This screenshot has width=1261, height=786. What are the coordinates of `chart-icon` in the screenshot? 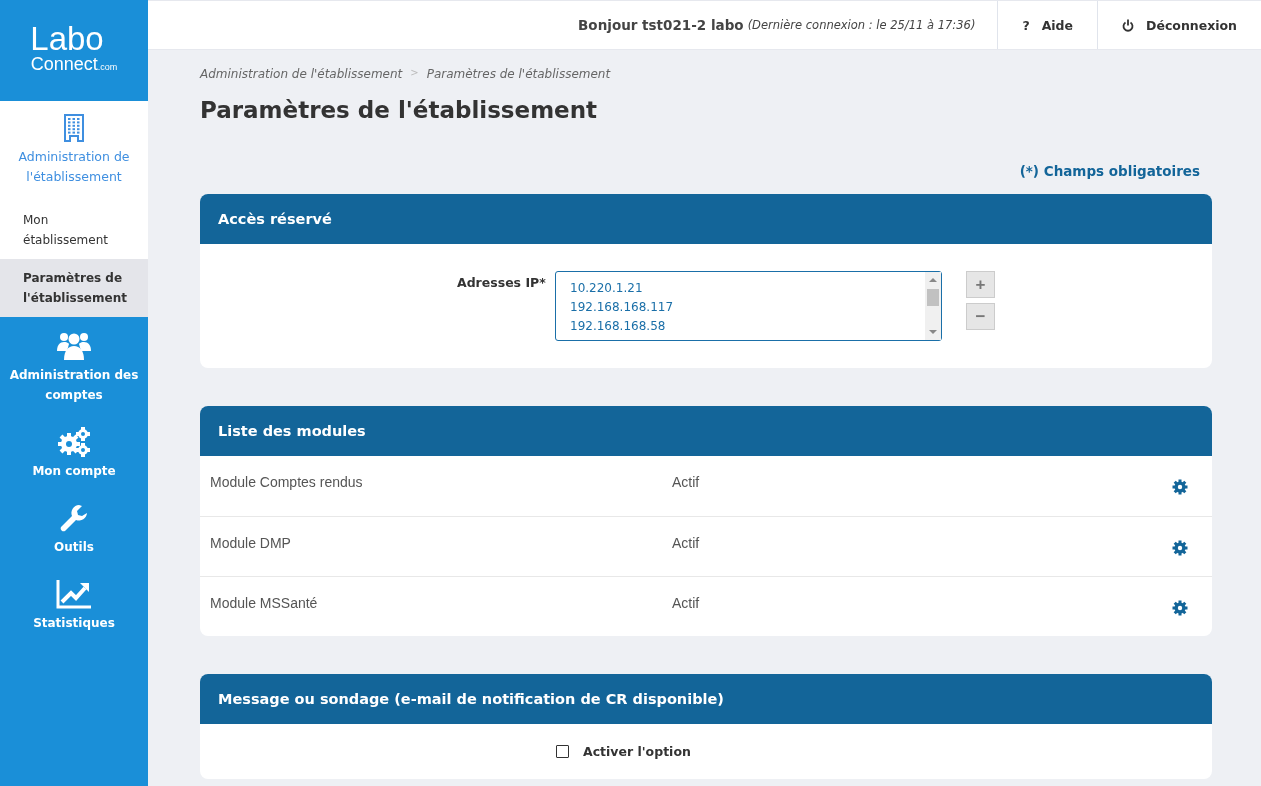 It's located at (74, 594).